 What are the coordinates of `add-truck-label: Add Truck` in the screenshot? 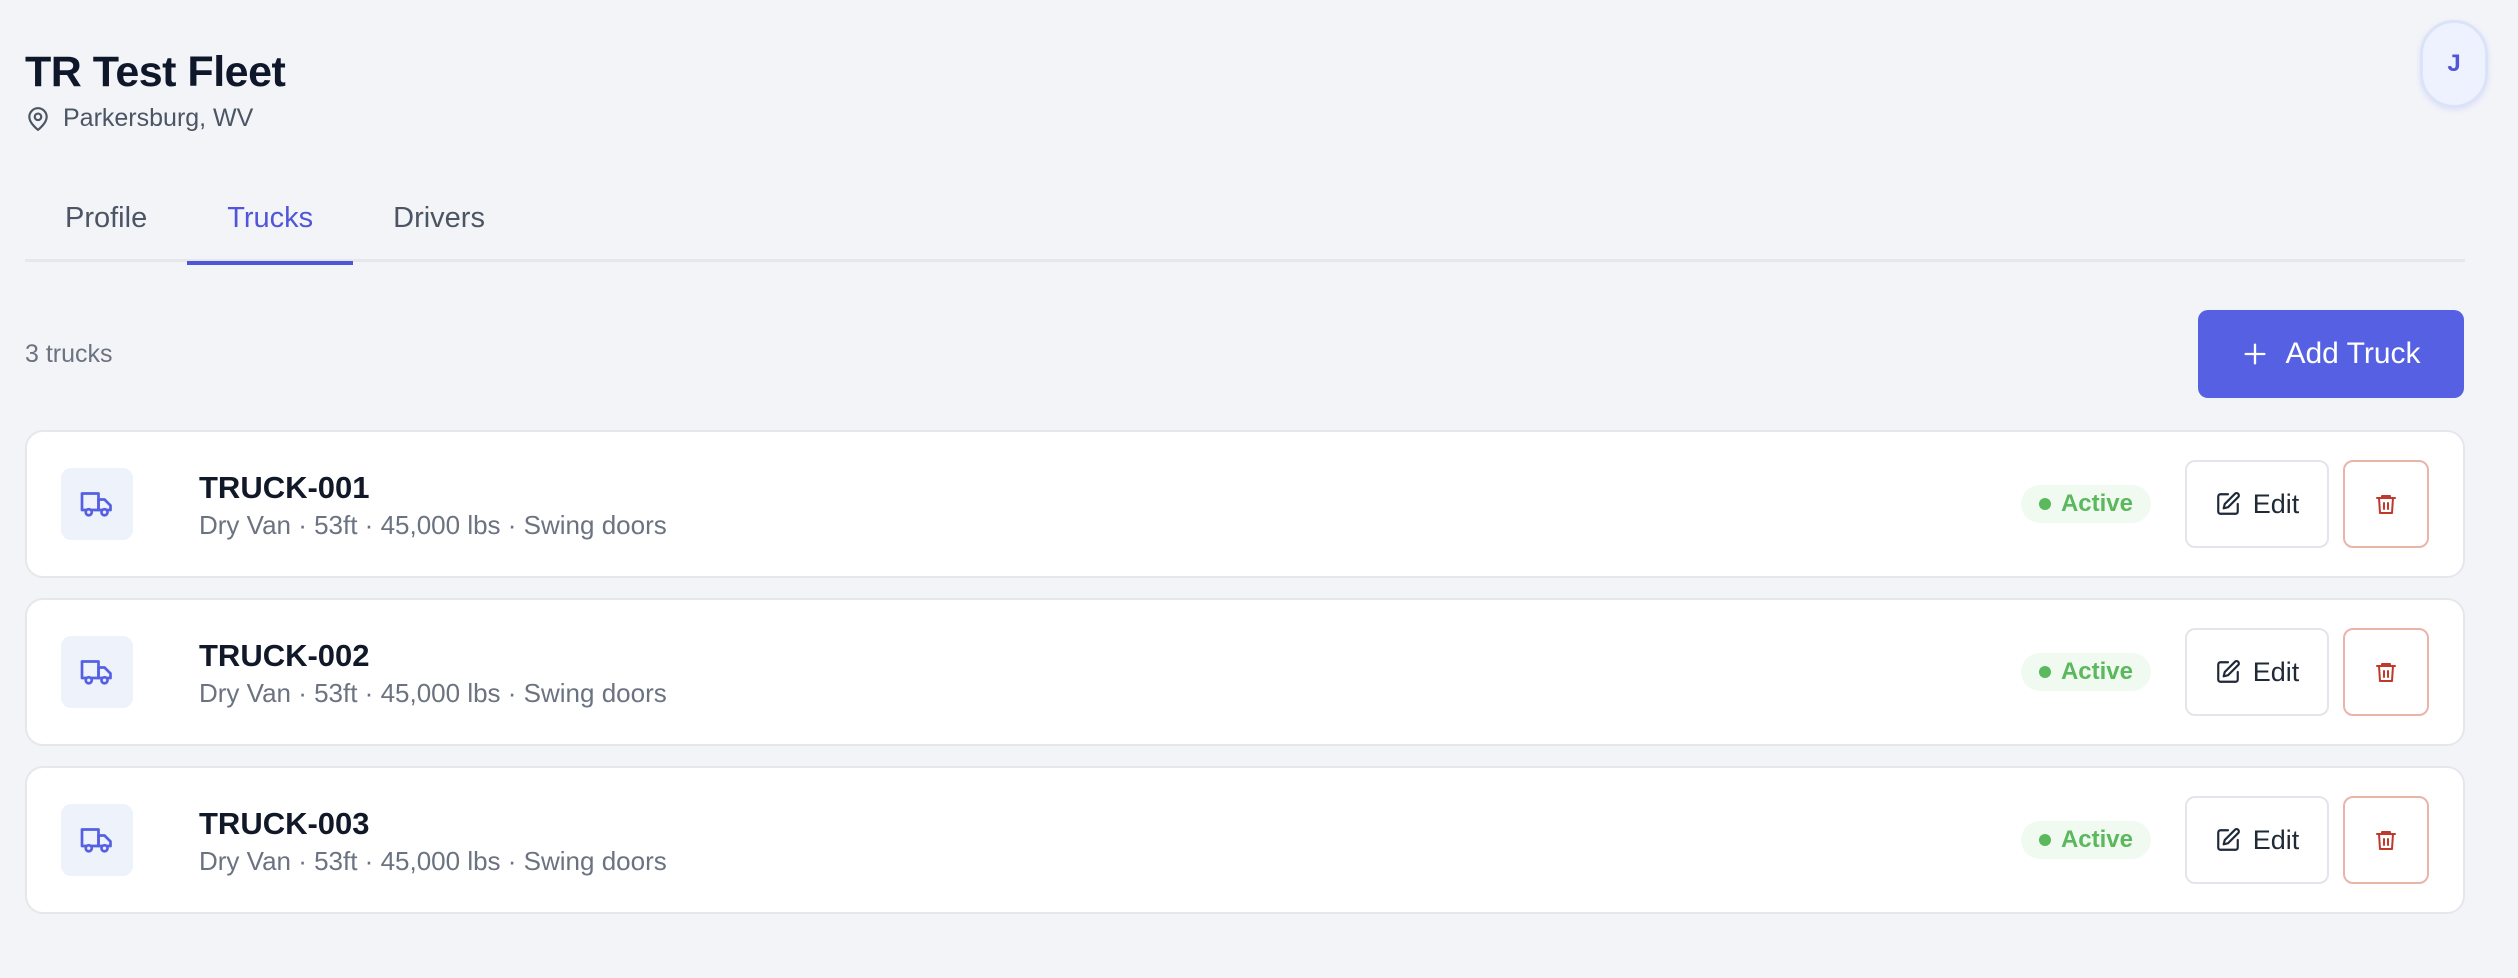 It's located at (2353, 353).